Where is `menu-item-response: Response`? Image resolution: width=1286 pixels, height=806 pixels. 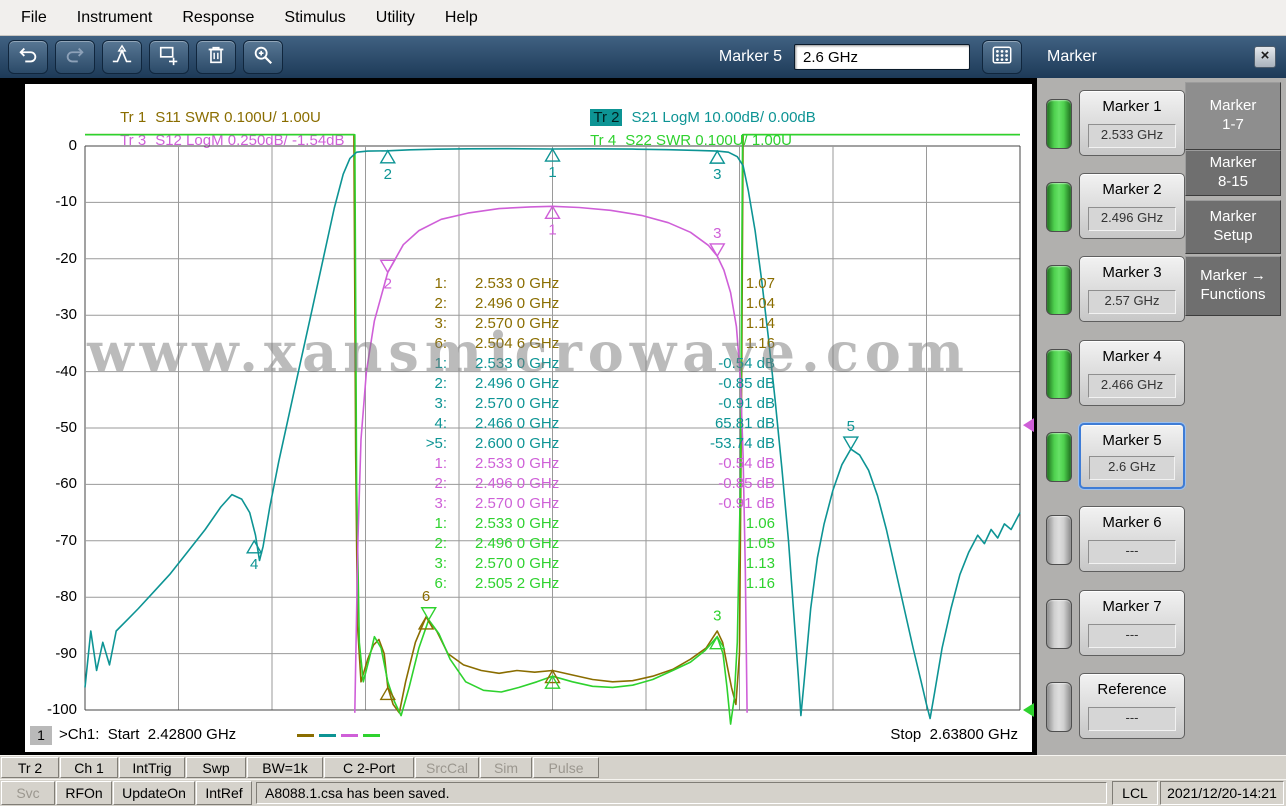 menu-item-response: Response is located at coordinates (218, 18).